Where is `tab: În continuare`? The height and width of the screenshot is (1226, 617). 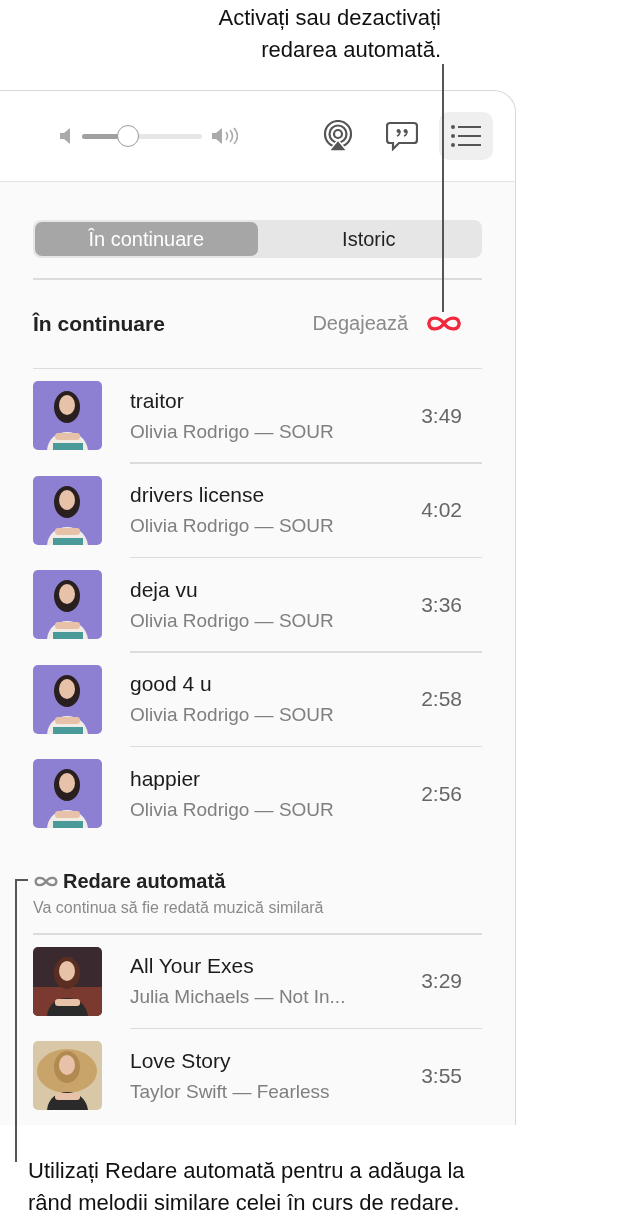 tab: În continuare is located at coordinates (146, 239).